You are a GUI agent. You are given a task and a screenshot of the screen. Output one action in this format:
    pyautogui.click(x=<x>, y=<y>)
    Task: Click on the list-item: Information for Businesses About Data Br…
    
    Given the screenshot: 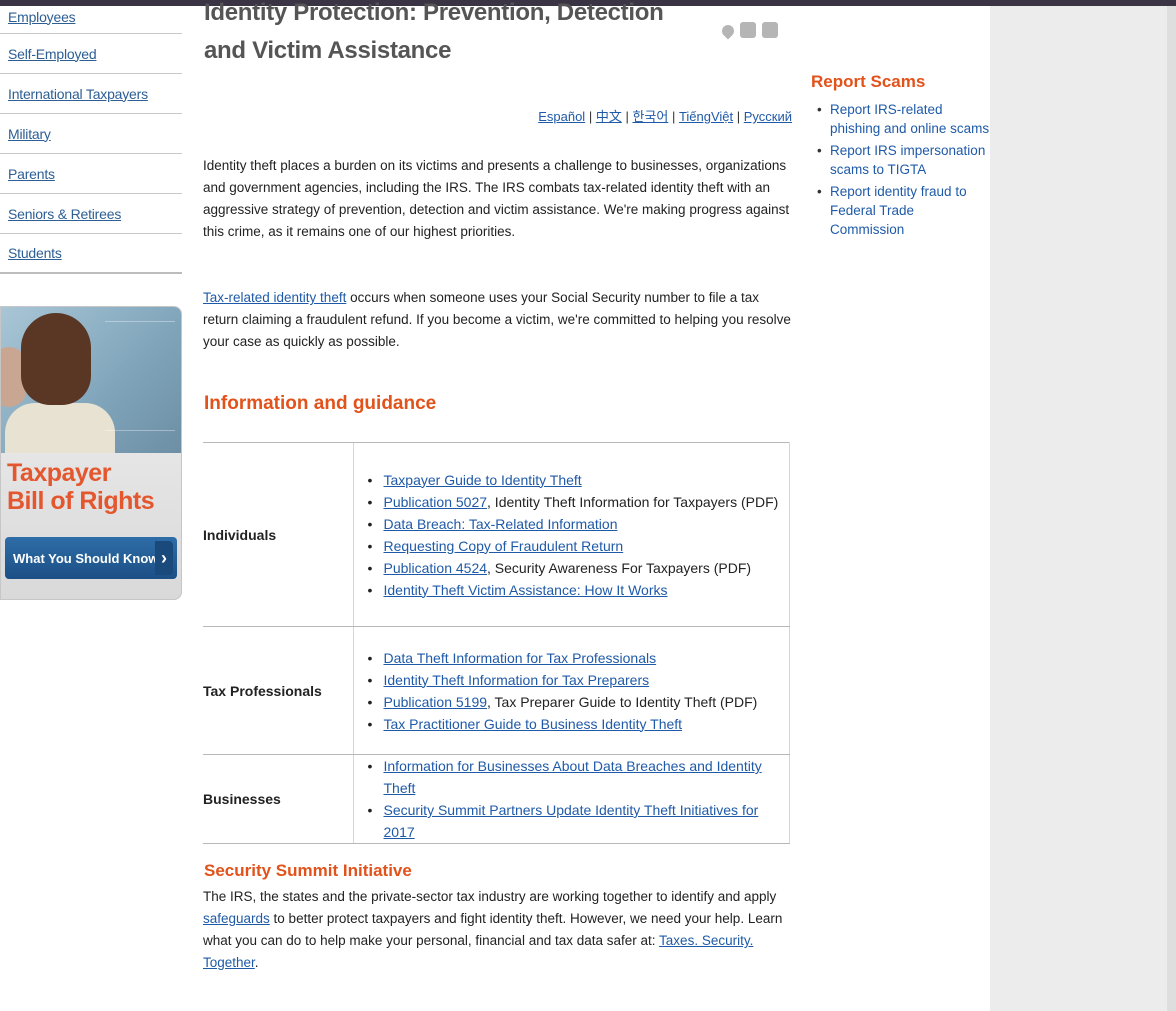 What is the action you would take?
    pyautogui.click(x=579, y=777)
    